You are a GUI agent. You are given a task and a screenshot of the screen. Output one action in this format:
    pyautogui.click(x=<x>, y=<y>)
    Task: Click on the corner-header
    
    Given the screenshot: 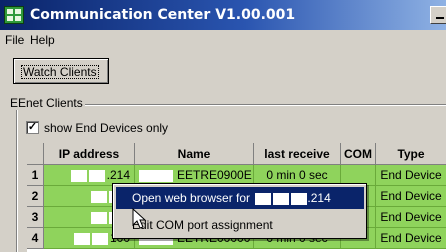 What is the action you would take?
    pyautogui.click(x=35, y=154)
    